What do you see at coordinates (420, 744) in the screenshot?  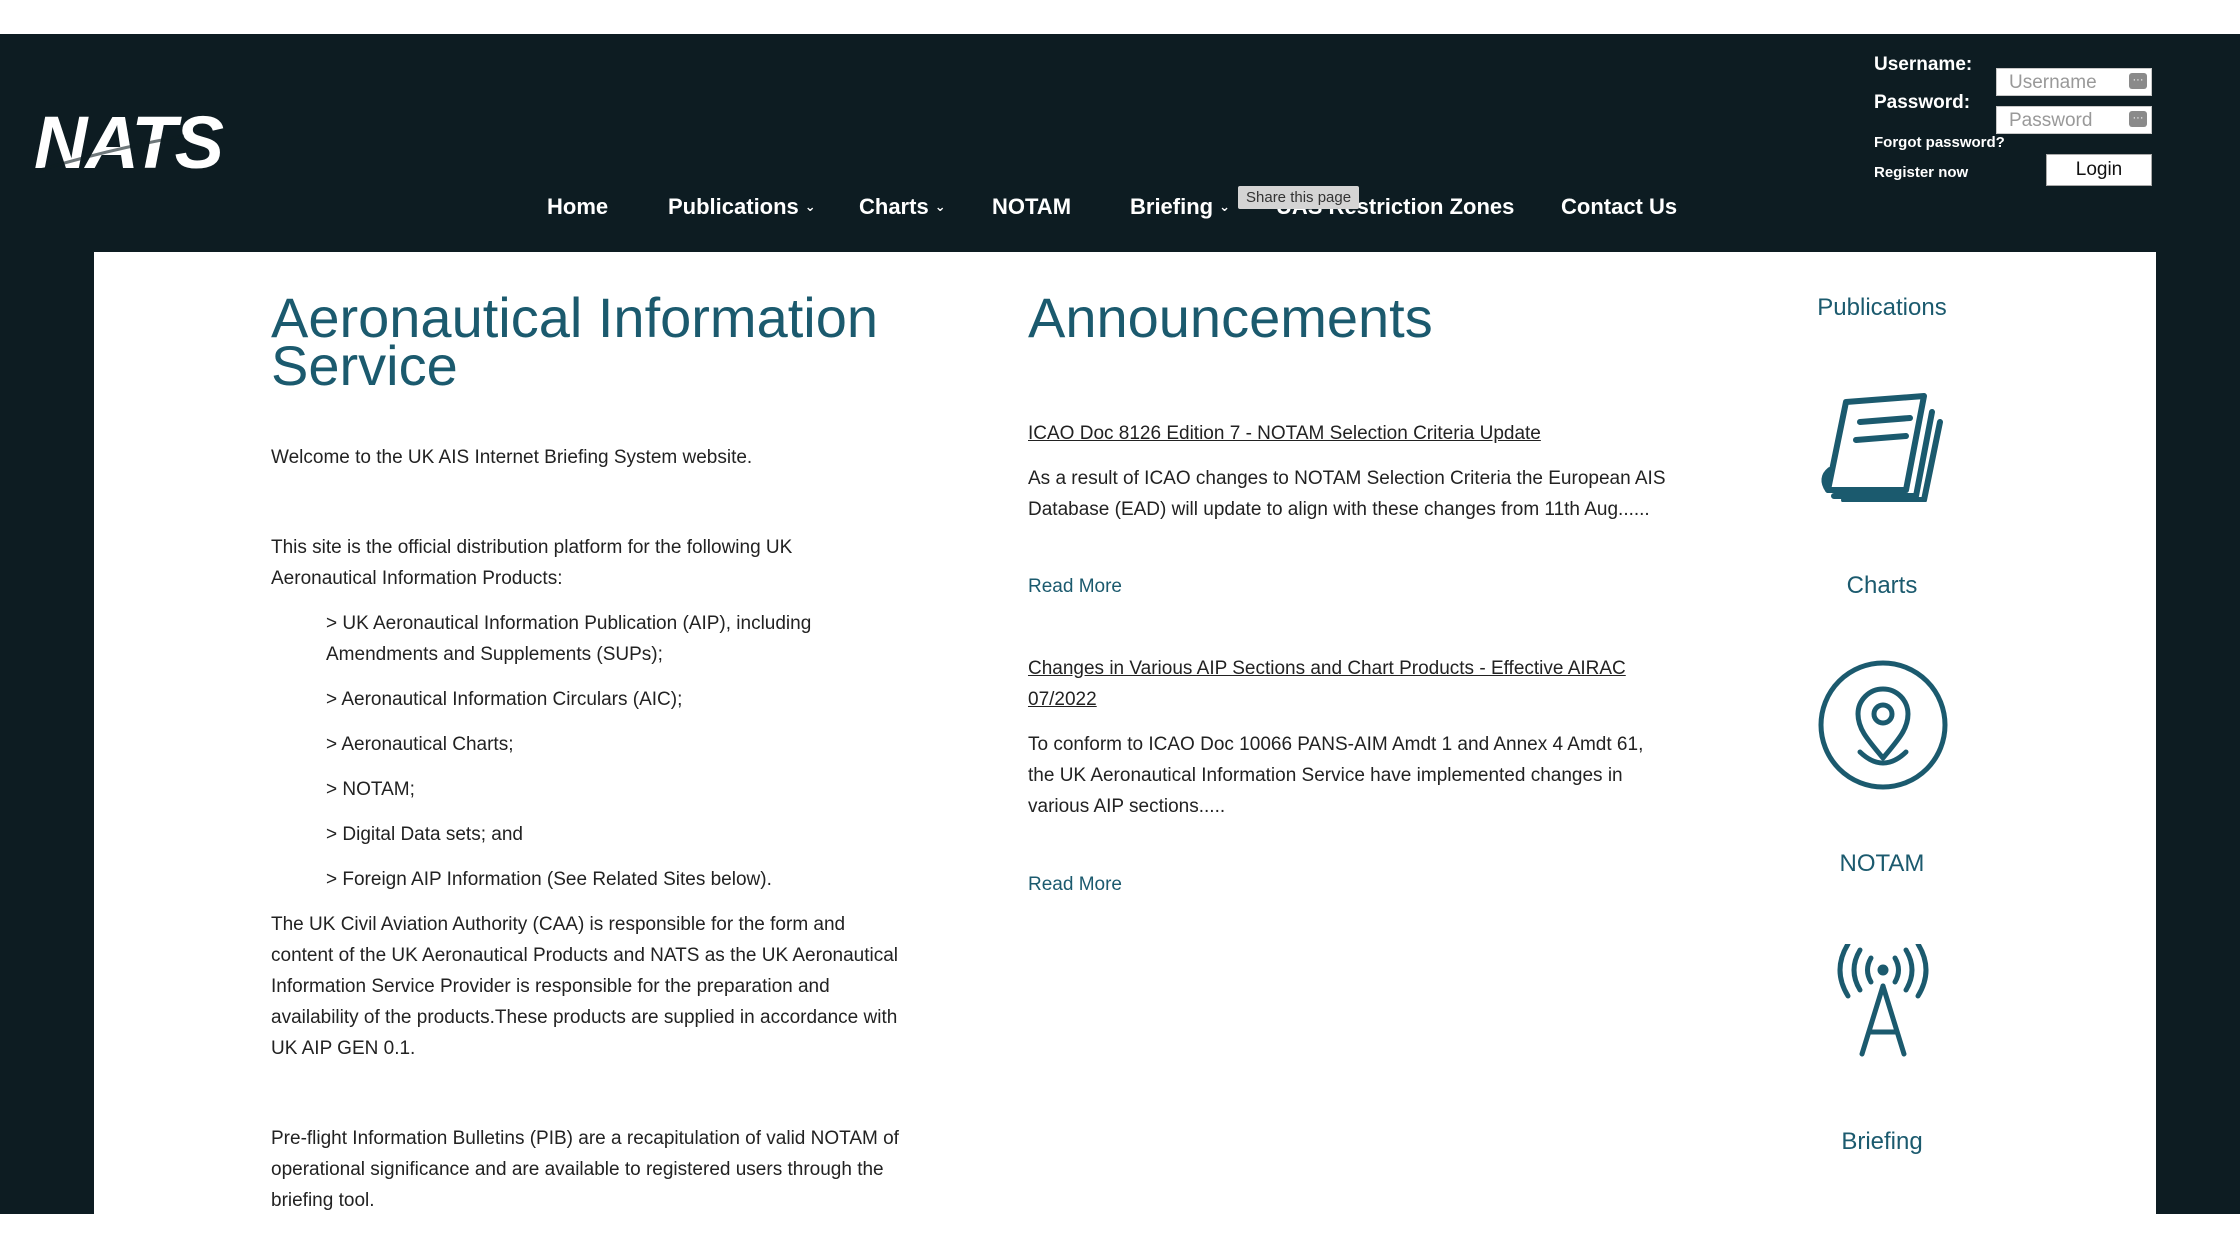 I see `product-item: > Aeronautical Charts;` at bounding box center [420, 744].